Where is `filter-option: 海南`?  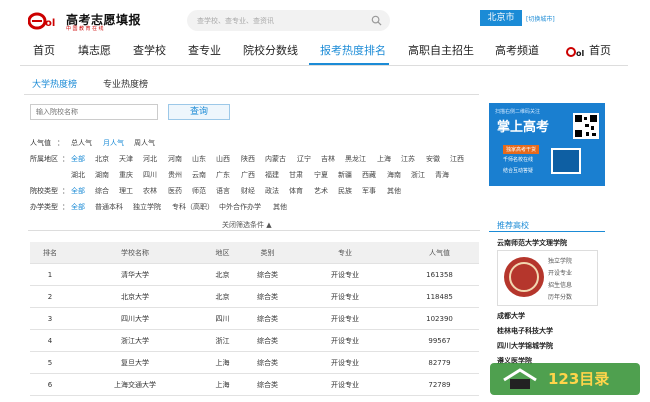
filter-option: 海南 is located at coordinates (394, 175).